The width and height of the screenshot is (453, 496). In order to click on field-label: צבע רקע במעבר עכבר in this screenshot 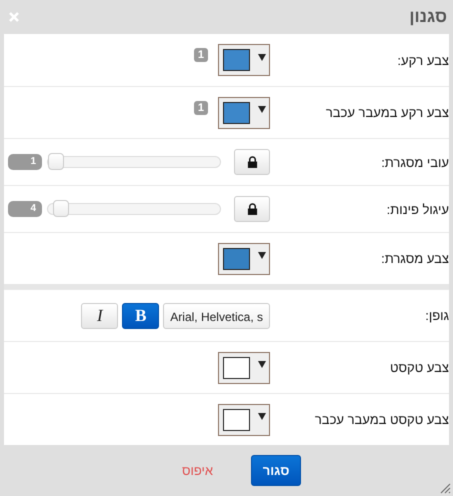, I will do `click(386, 112)`.